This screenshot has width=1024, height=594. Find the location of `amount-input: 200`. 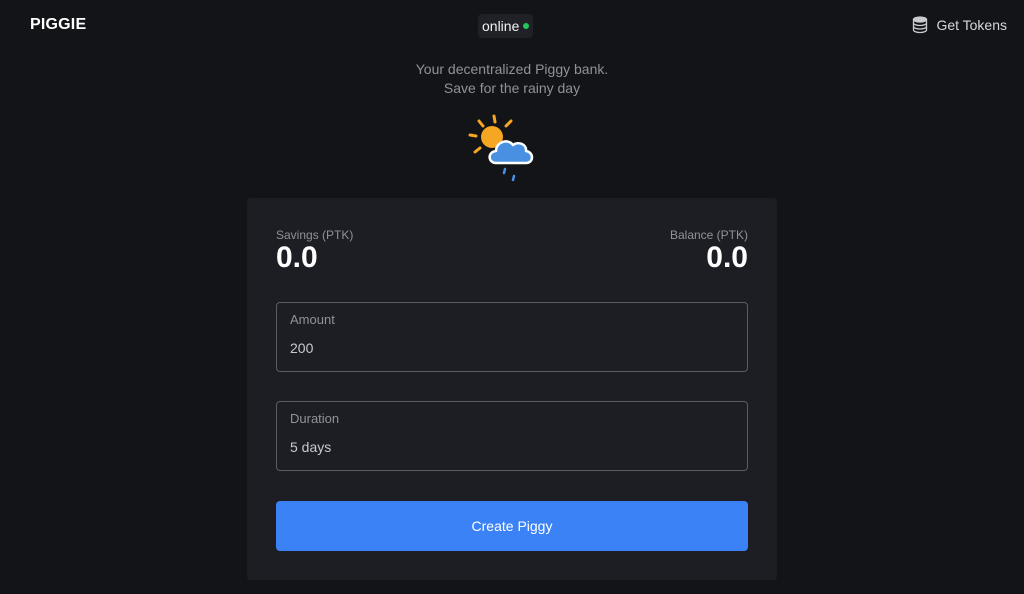

amount-input: 200 is located at coordinates (512, 348).